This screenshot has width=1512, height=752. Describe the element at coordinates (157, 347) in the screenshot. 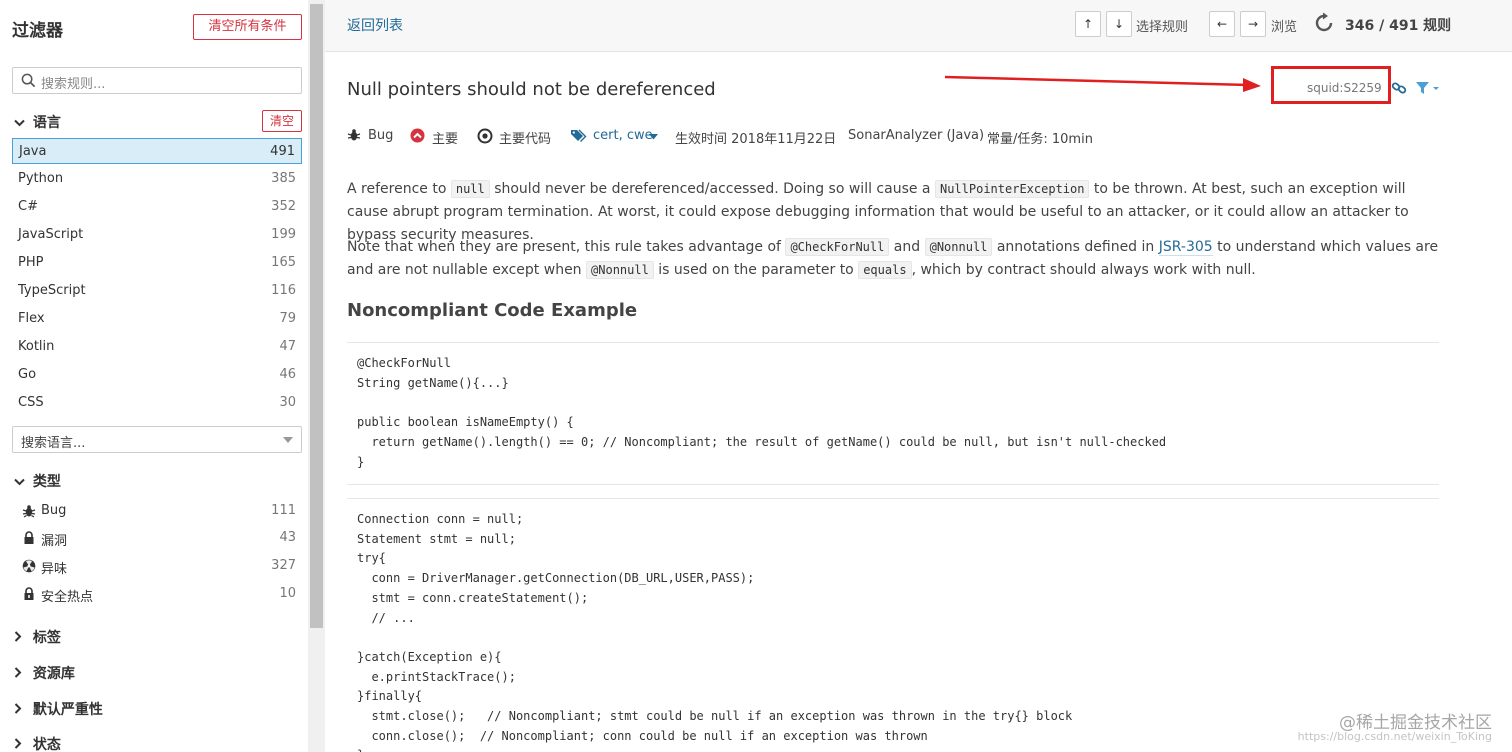

I see `language-item-kotlin: Kotlin 47` at that location.